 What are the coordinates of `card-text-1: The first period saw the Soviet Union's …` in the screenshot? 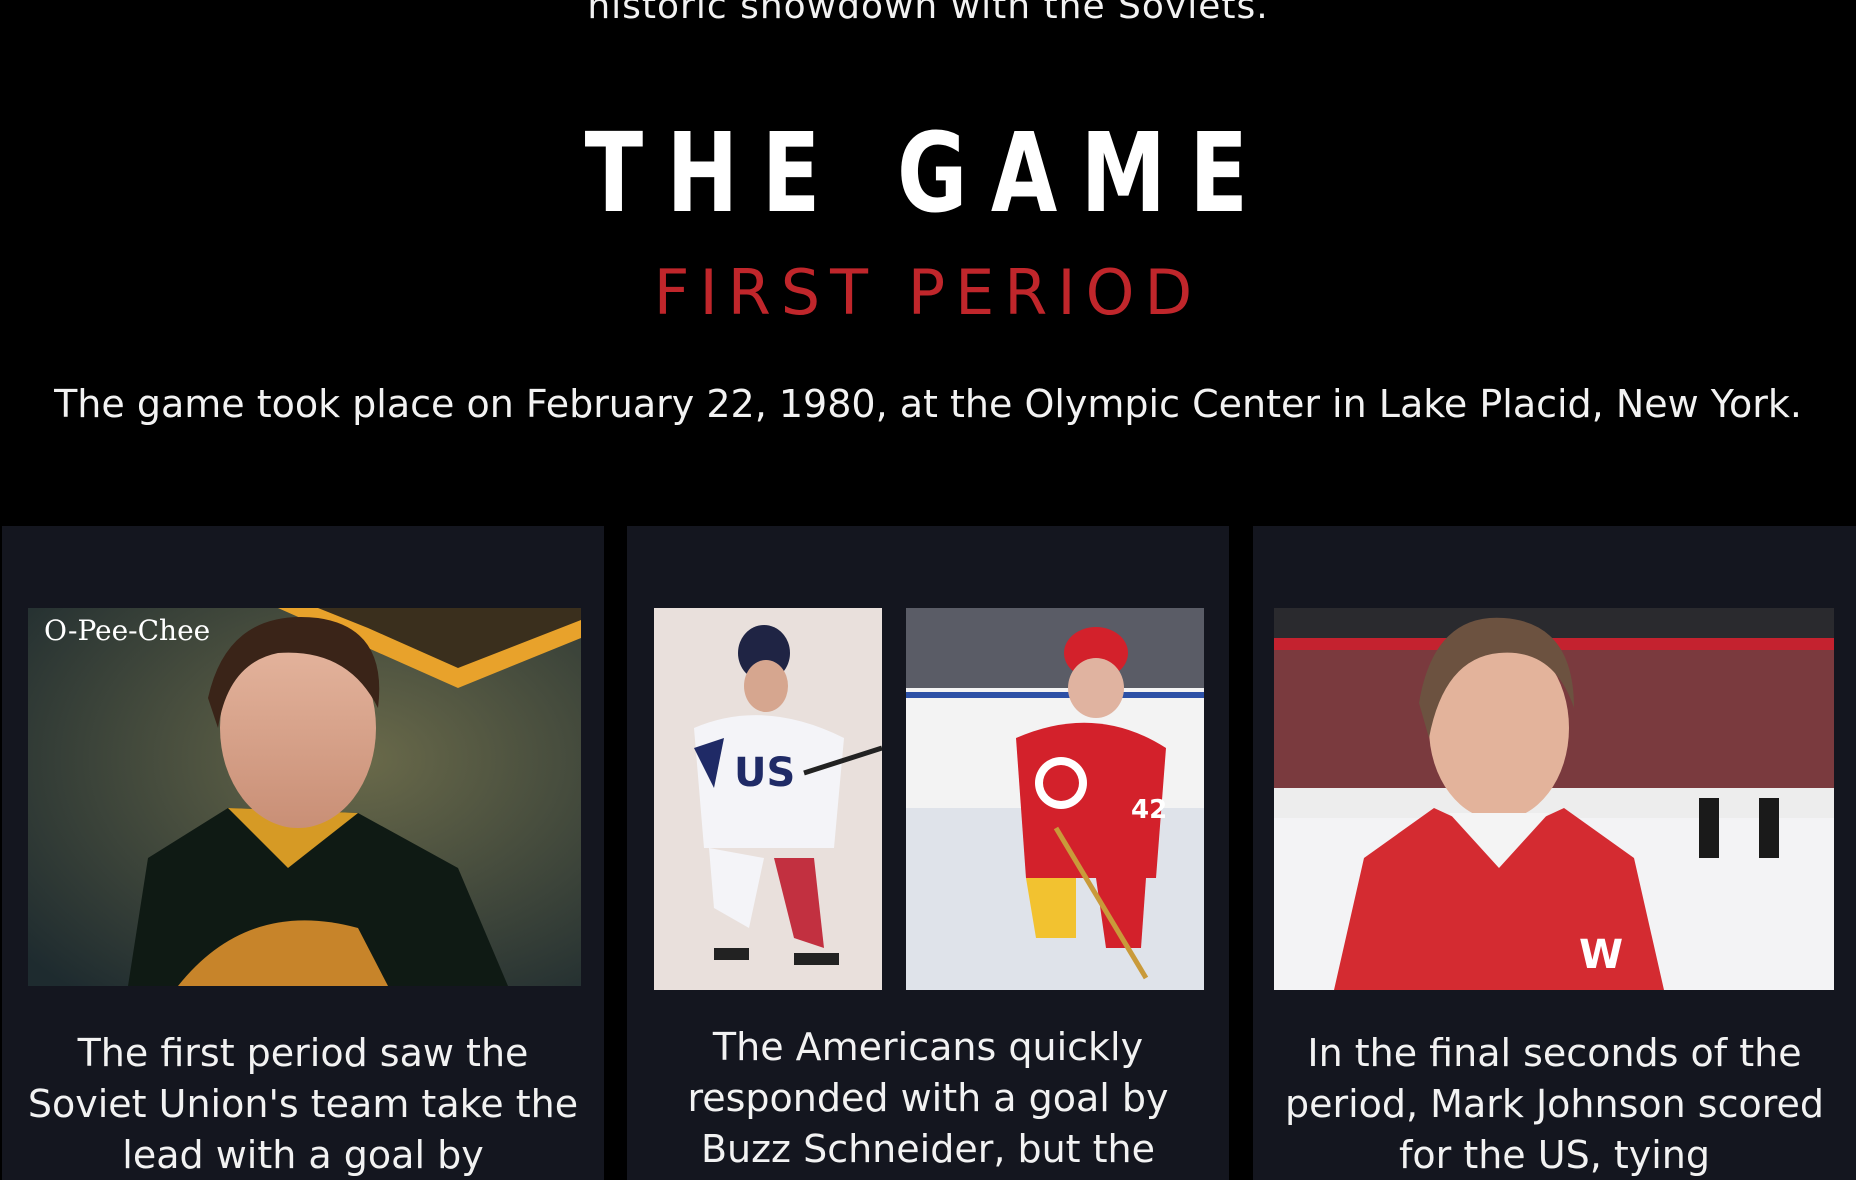 It's located at (303, 1104).